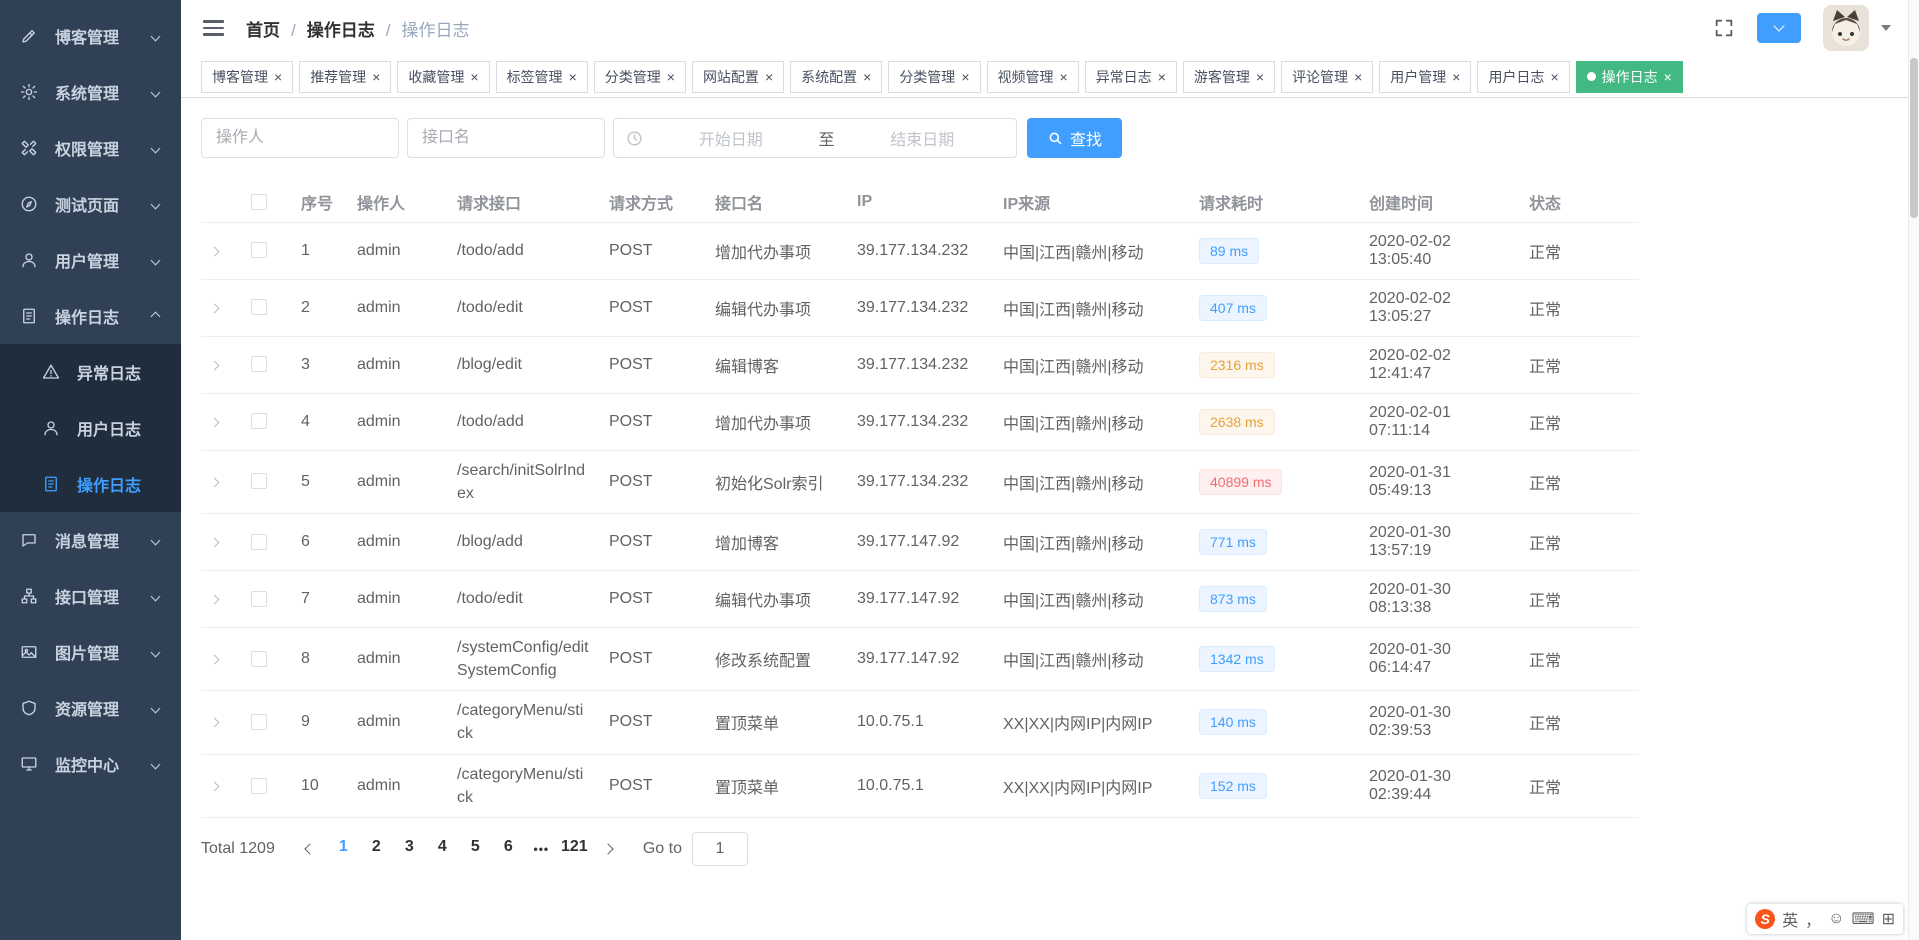  I want to click on ime-soft-keyboard: ⌨, so click(1863, 919).